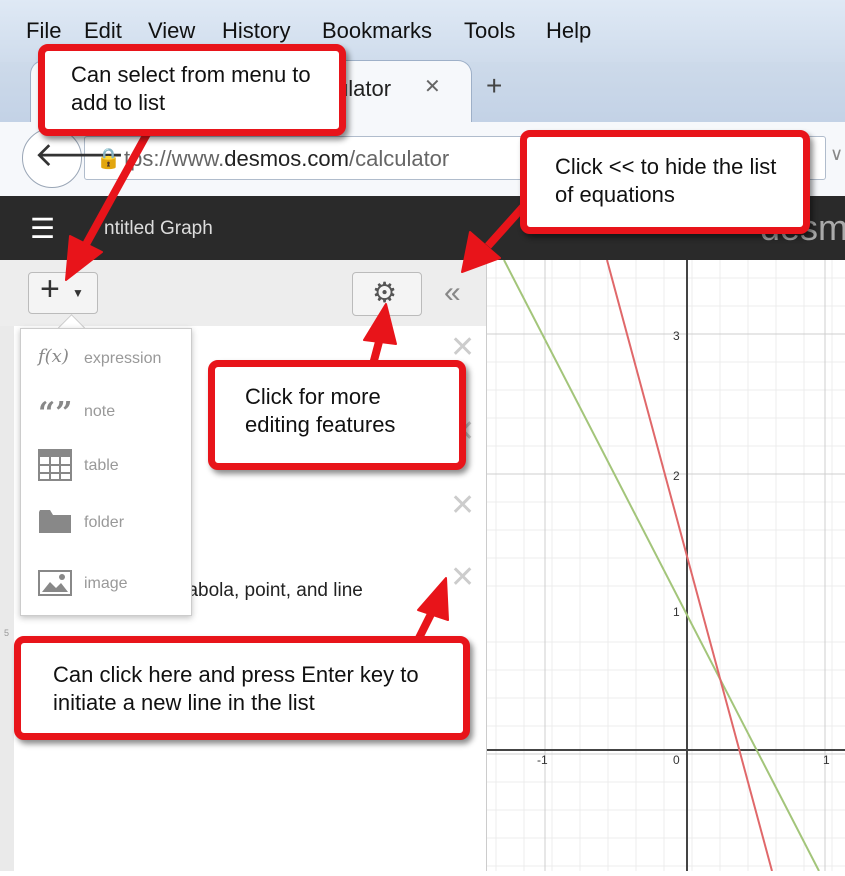 The width and height of the screenshot is (845, 876). I want to click on arrow-edit-head, so click(380, 324).